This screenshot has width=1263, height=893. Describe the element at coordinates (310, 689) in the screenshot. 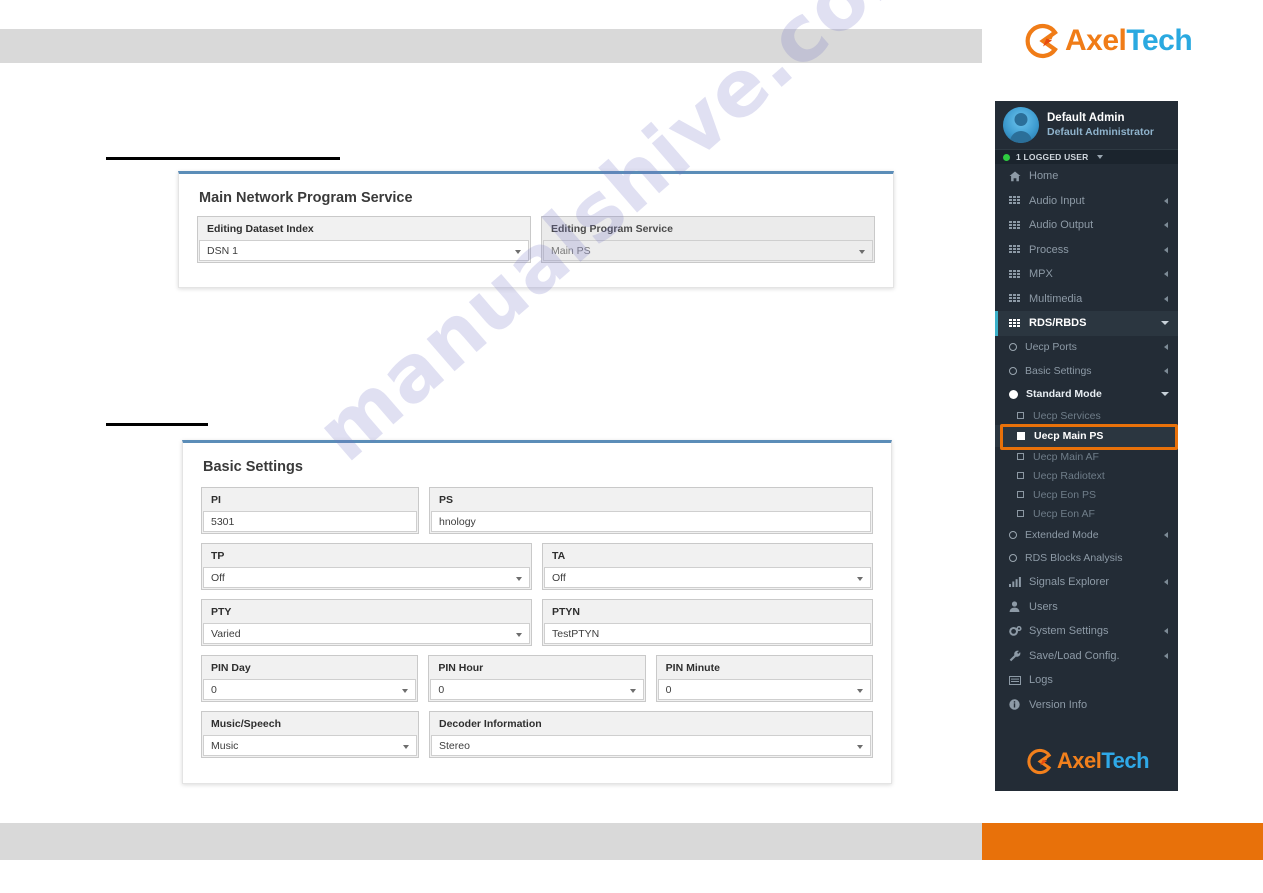

I see `pin-day-select: 0` at that location.